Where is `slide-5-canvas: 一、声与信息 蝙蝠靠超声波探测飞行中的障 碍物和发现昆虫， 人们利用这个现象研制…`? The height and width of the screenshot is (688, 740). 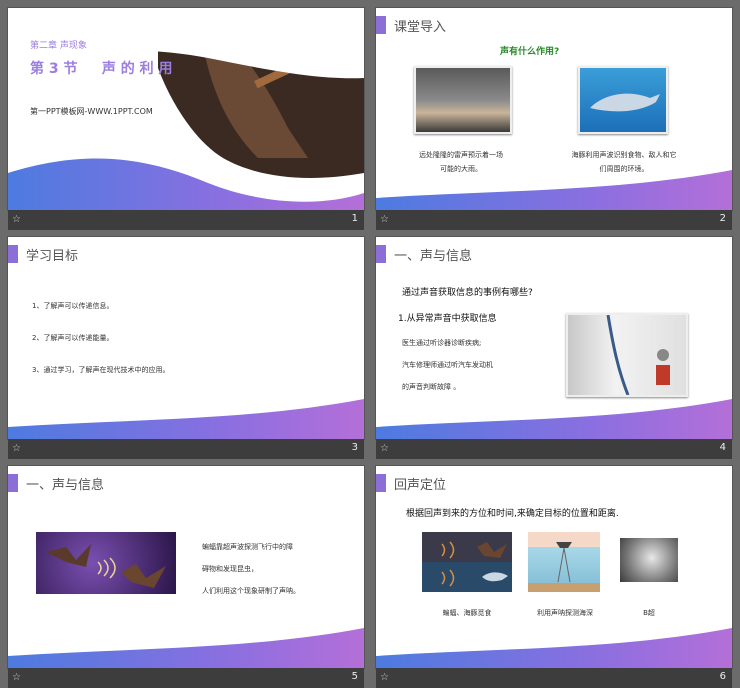
slide-5-canvas: 一、声与信息 蝙蝠靠超声波探测飞行中的障 碍物和发现昆虫， 人们利用这个现象研制… is located at coordinates (186, 567).